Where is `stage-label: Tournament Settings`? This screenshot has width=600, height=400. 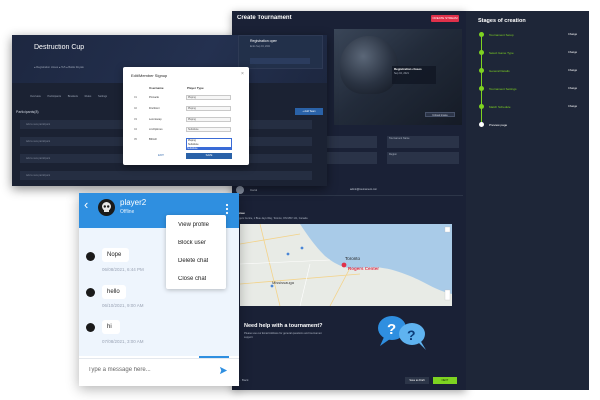 stage-label: Tournament Settings is located at coordinates (503, 89).